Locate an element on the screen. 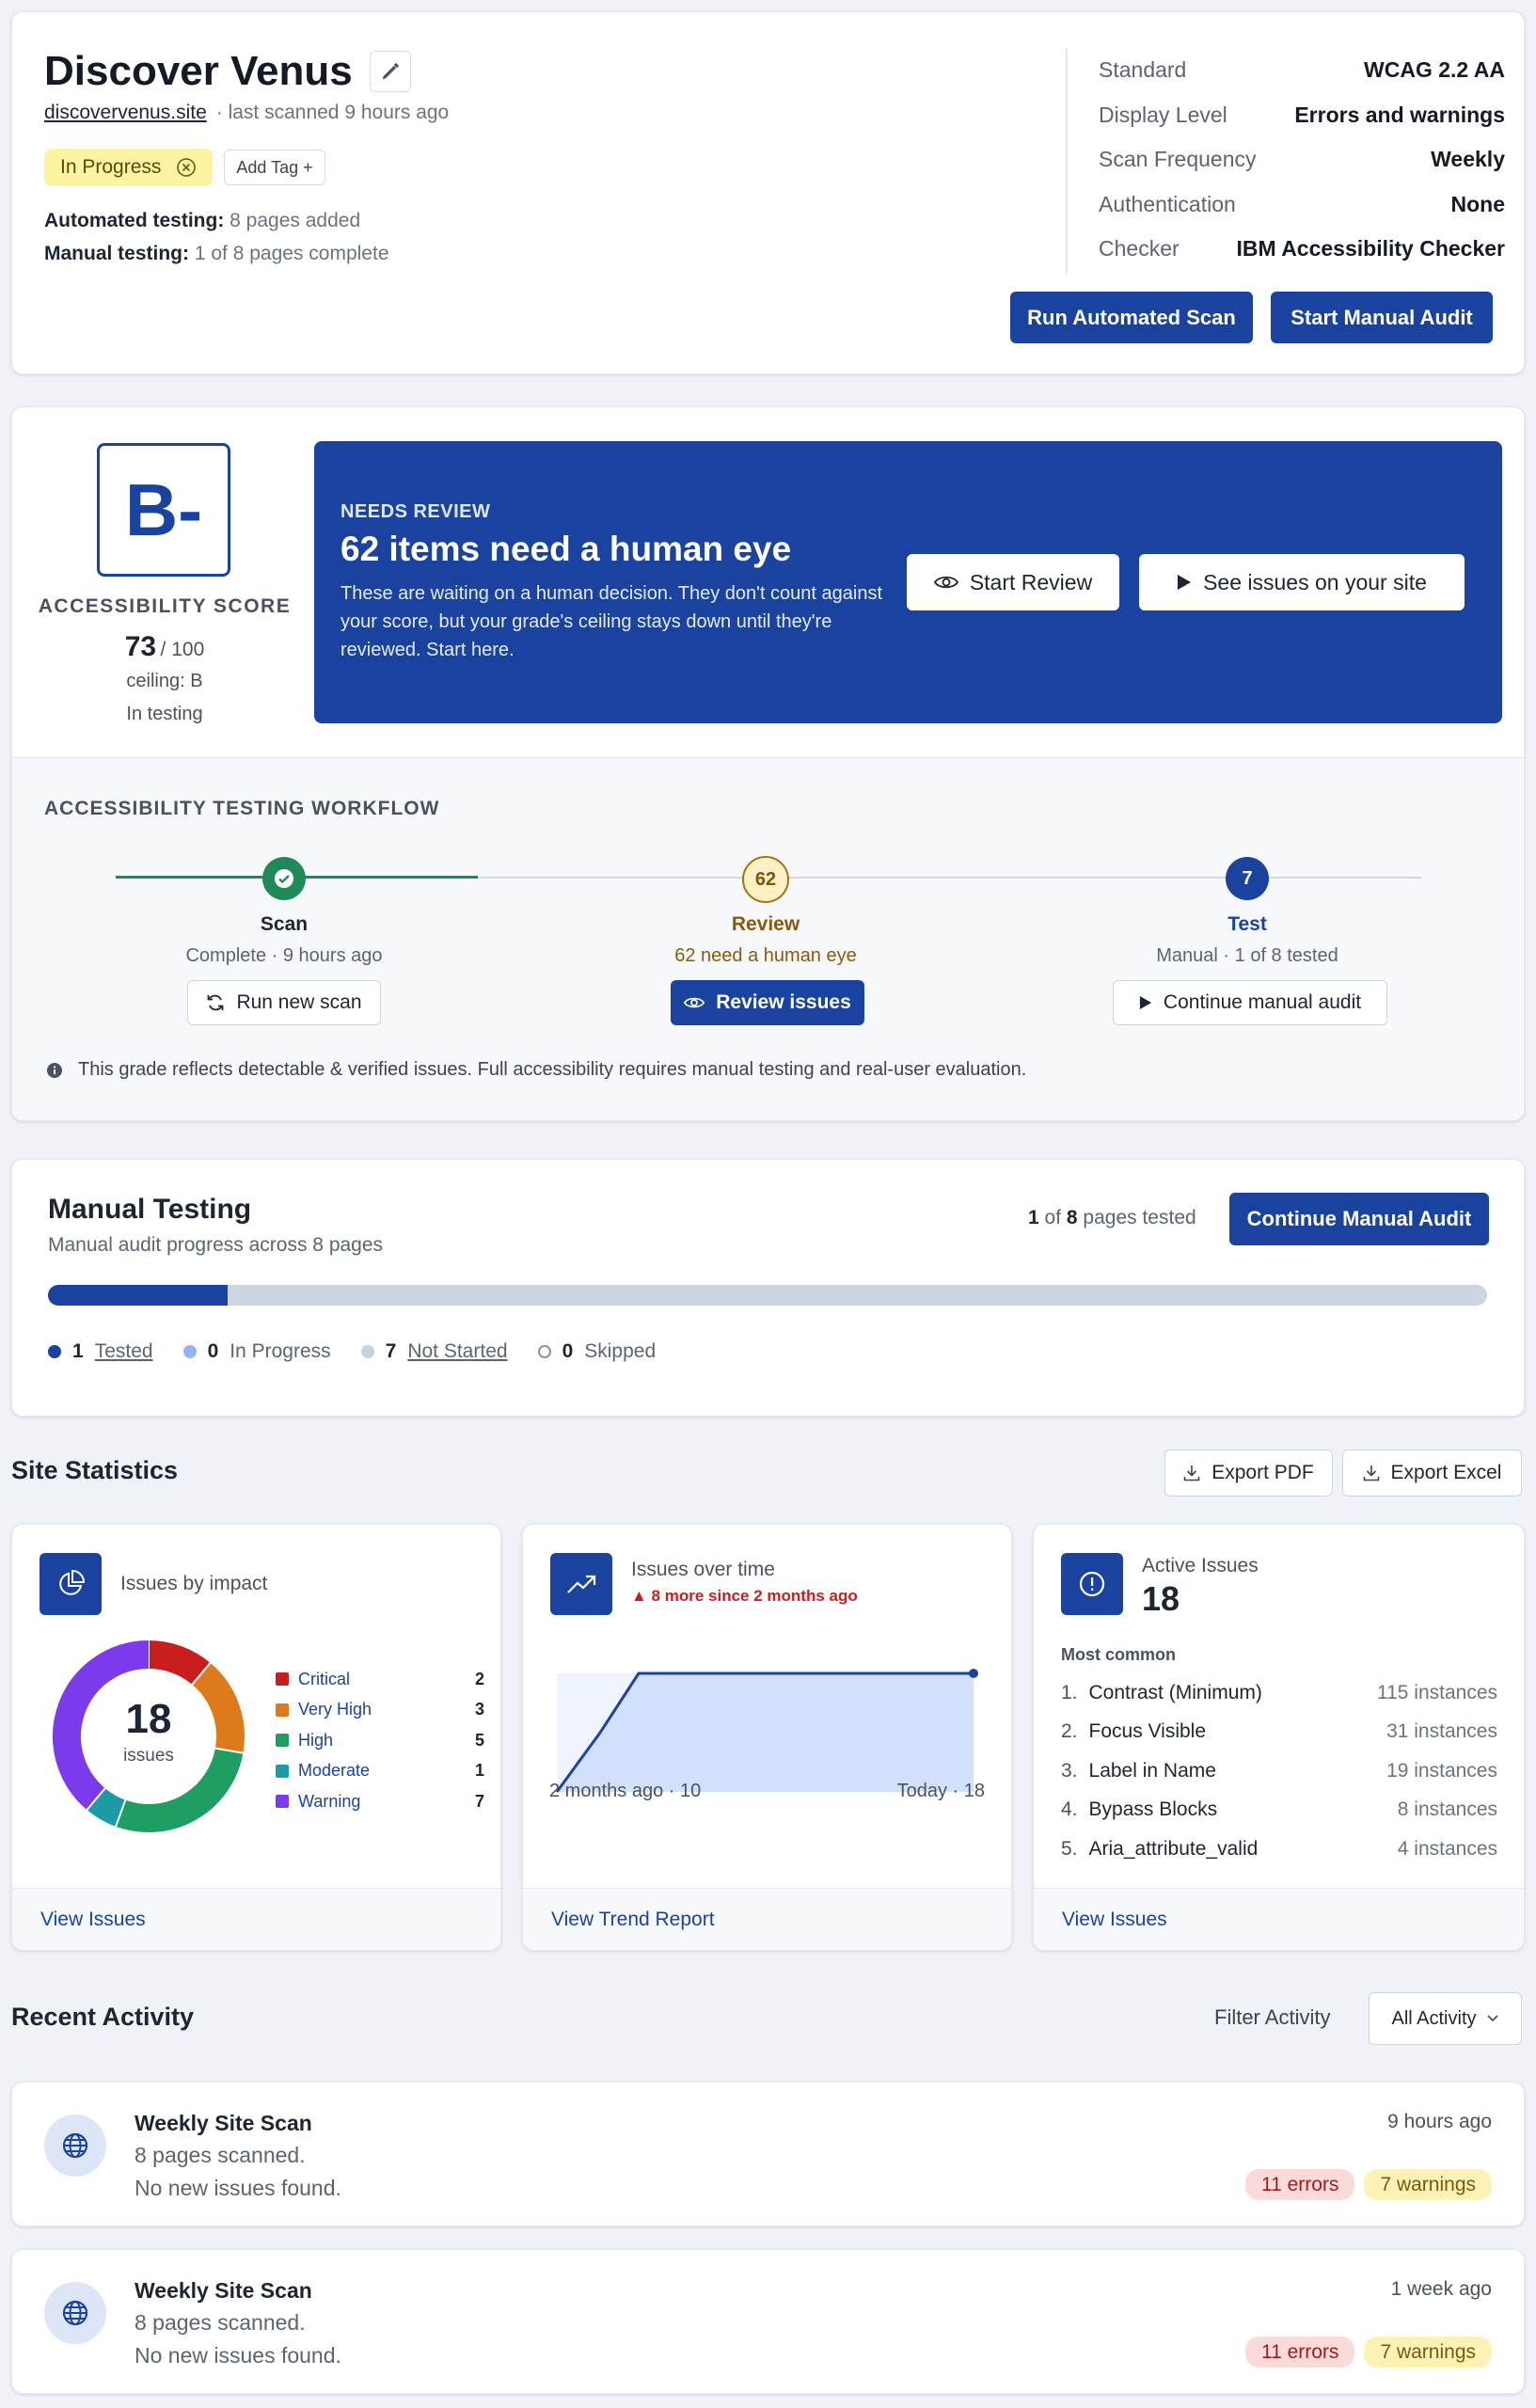  see-issues-label: See issues on your site is located at coordinates (1315, 582).